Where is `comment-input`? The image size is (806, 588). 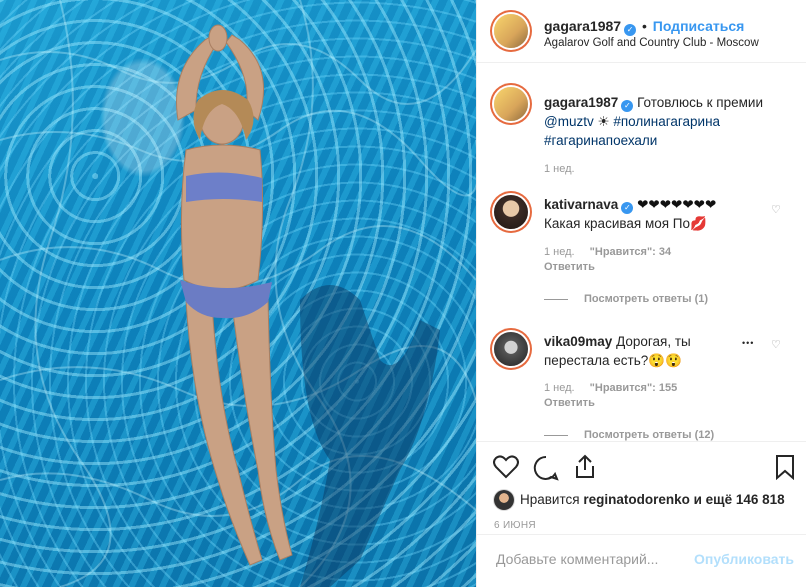
comment-input is located at coordinates (596, 559).